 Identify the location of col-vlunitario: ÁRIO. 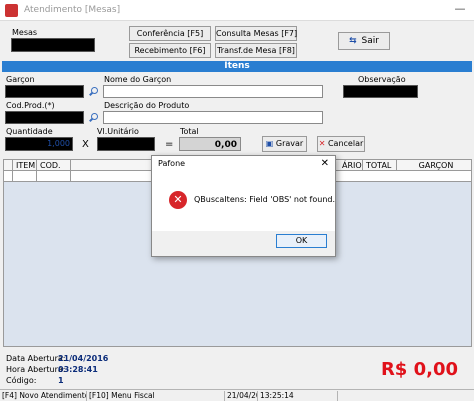
(351, 165).